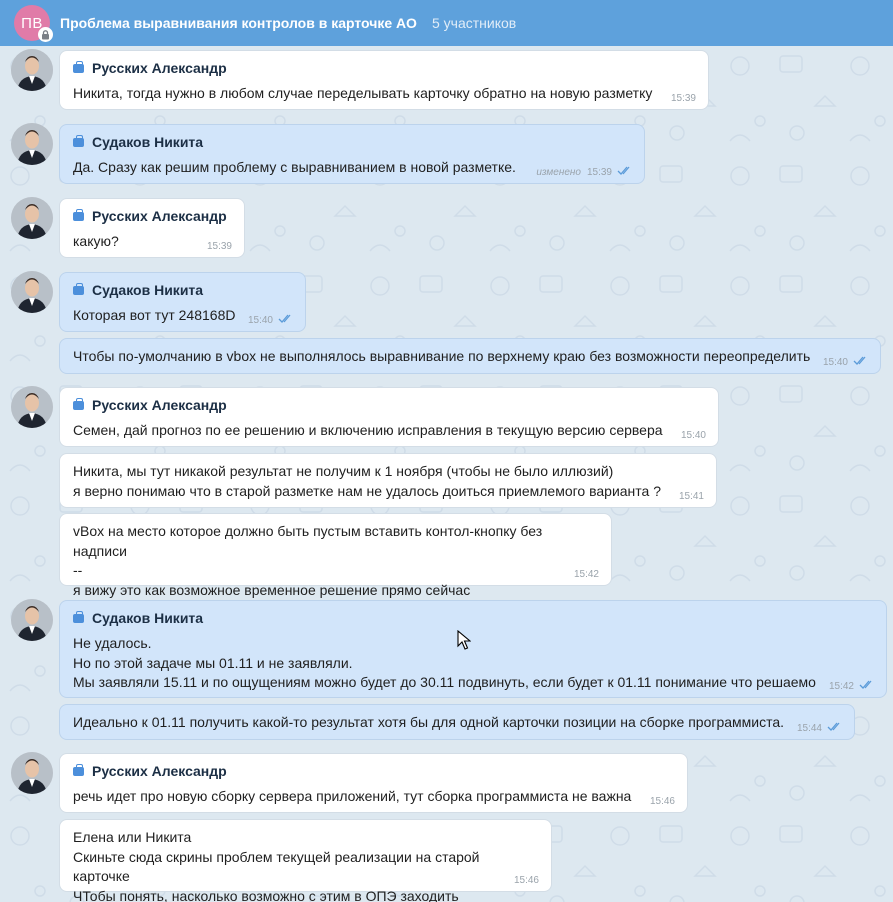 Image resolution: width=893 pixels, height=902 pixels. Describe the element at coordinates (45, 34) in the screenshot. I see `lock-icon` at that location.